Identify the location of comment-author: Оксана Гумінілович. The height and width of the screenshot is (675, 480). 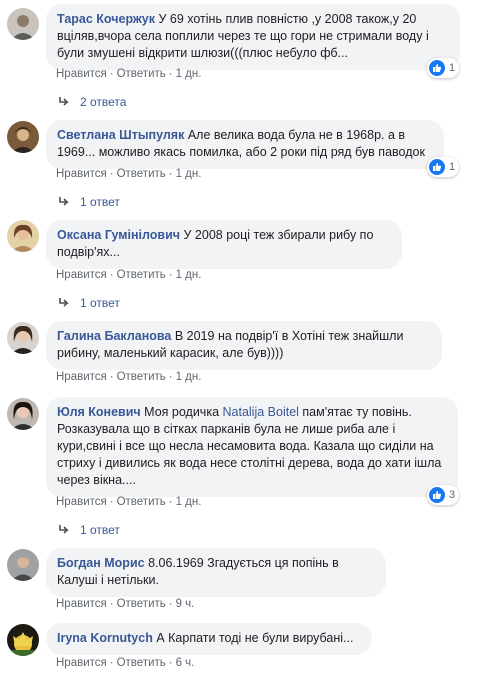
(118, 235).